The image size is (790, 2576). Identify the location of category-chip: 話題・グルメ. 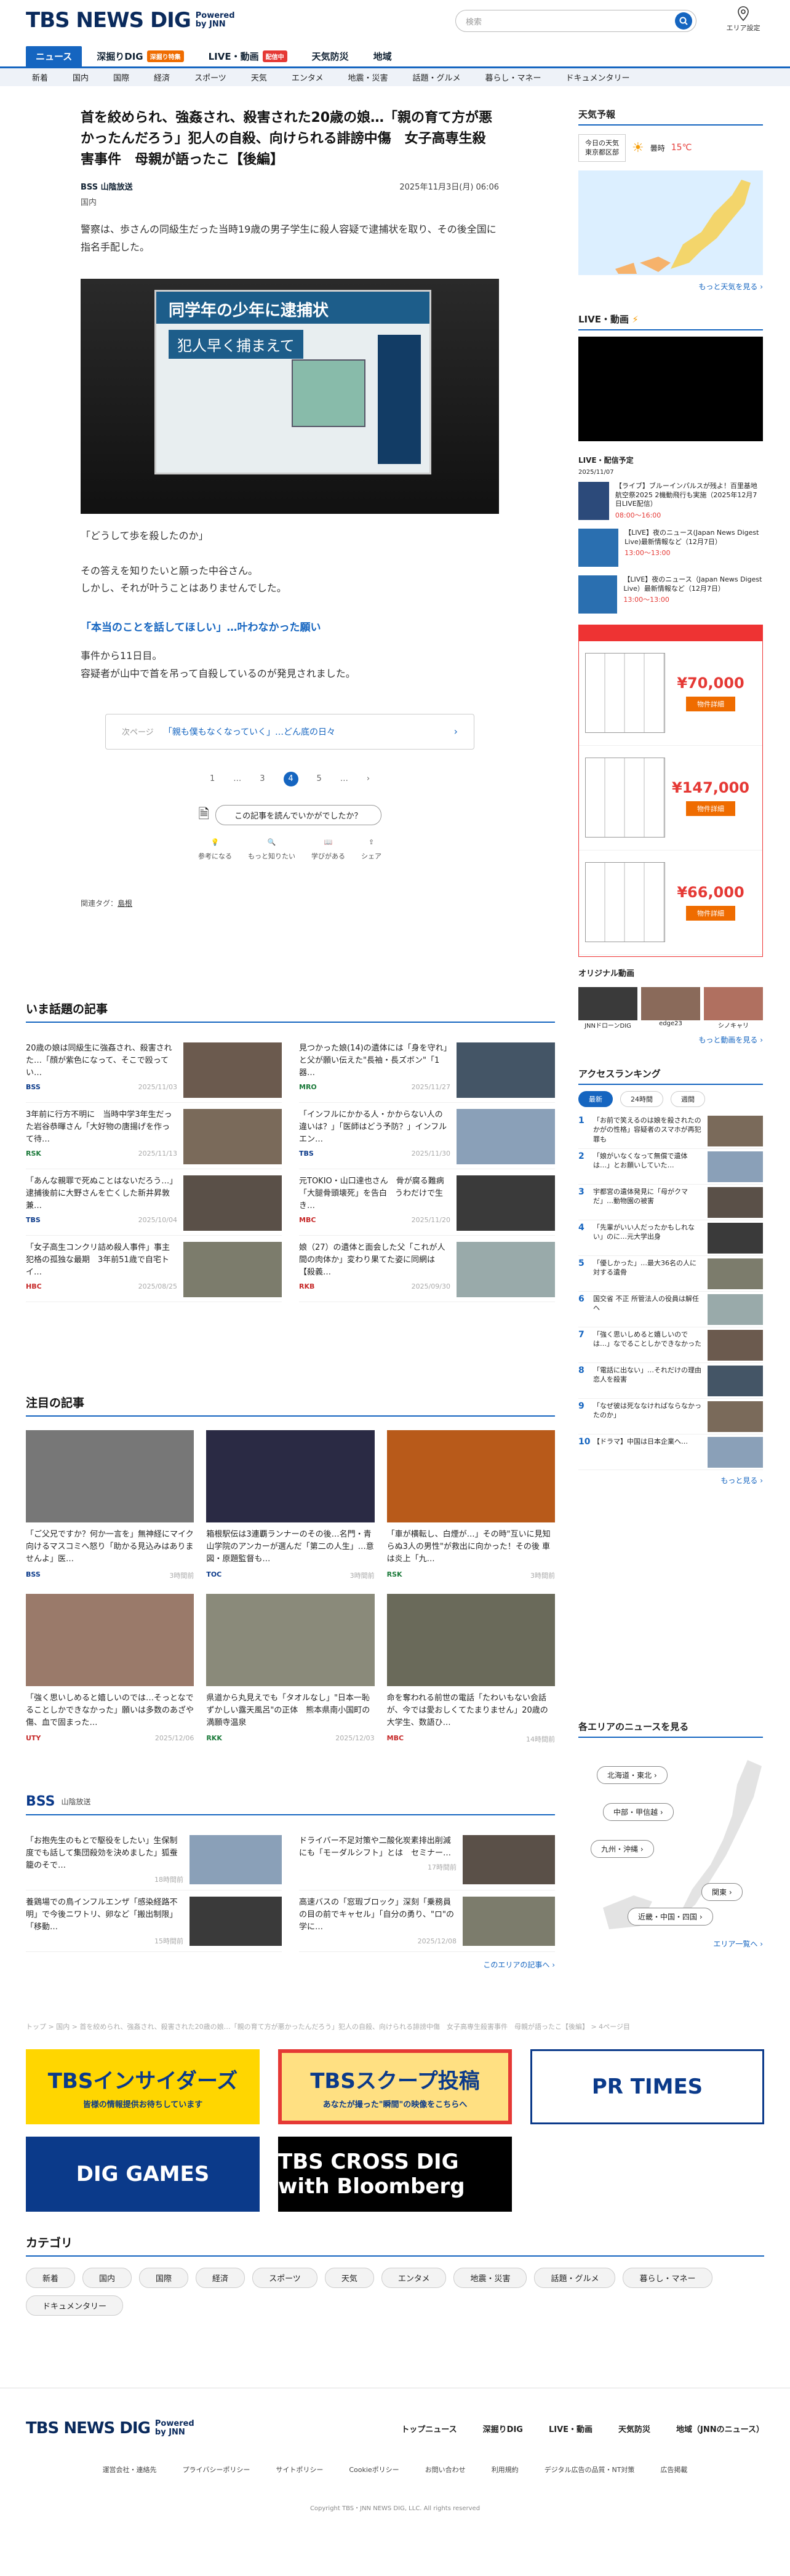
(575, 2278).